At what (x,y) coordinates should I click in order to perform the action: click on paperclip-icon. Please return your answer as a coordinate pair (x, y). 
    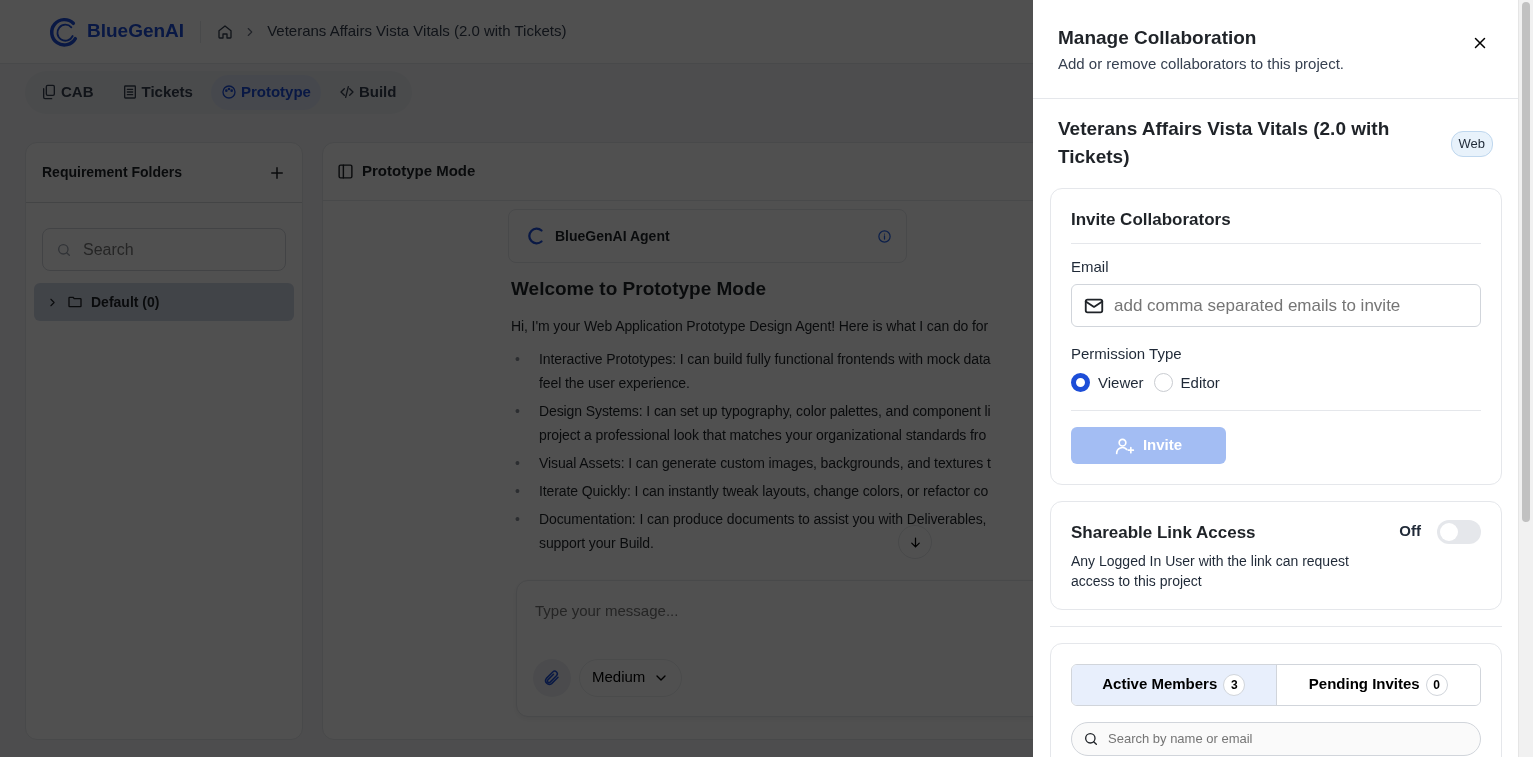
    Looking at the image, I should click on (552, 677).